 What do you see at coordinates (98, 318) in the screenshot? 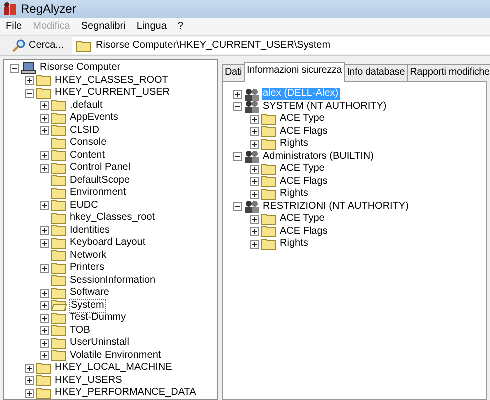
I see `tree-item: Test-Dummy` at bounding box center [98, 318].